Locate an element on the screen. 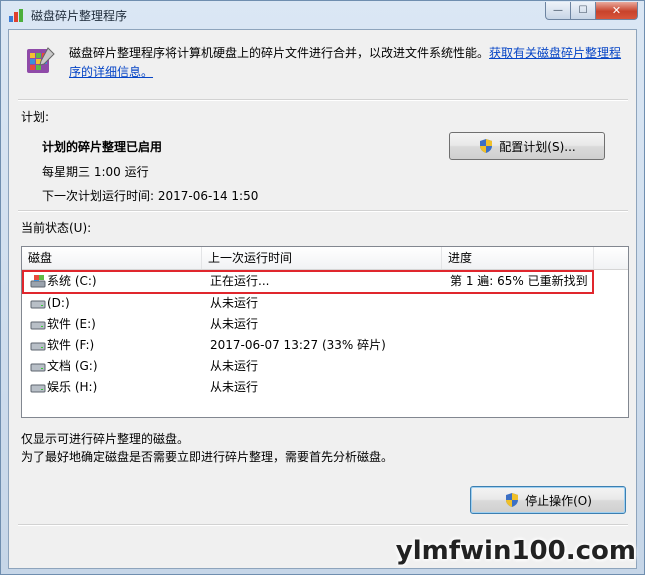  watermark: ylmfwin100.com is located at coordinates (515, 551).